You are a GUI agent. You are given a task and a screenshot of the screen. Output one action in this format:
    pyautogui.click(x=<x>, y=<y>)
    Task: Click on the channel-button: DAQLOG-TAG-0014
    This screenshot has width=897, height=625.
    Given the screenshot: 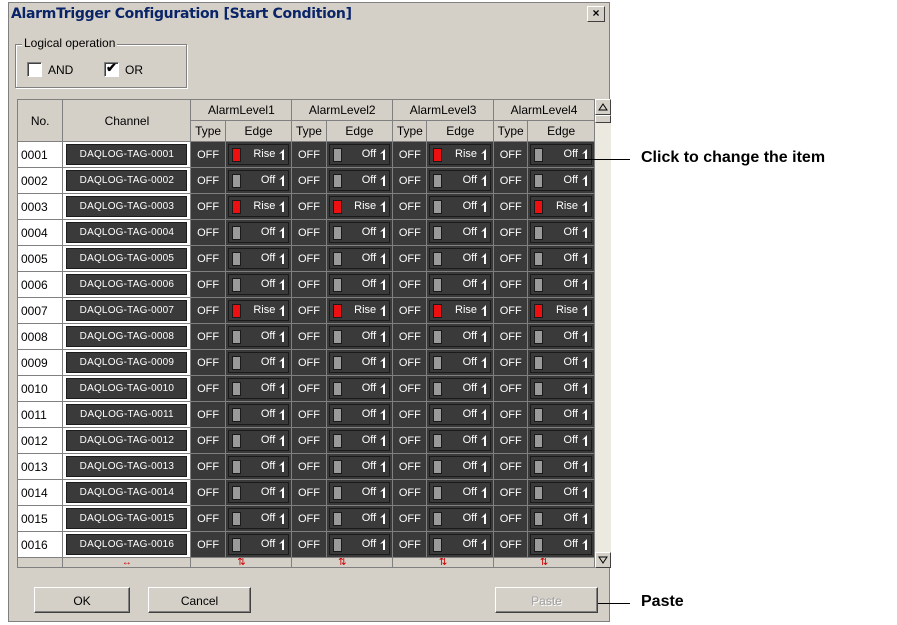 What is the action you would take?
    pyautogui.click(x=127, y=492)
    